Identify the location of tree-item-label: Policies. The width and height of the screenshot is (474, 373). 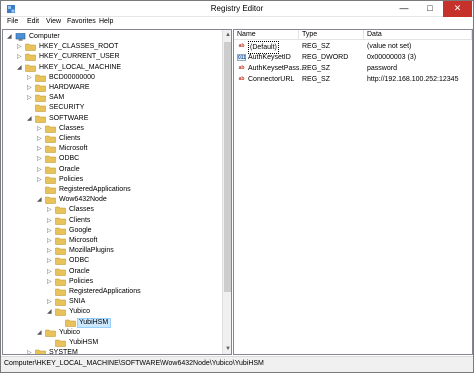
(71, 179).